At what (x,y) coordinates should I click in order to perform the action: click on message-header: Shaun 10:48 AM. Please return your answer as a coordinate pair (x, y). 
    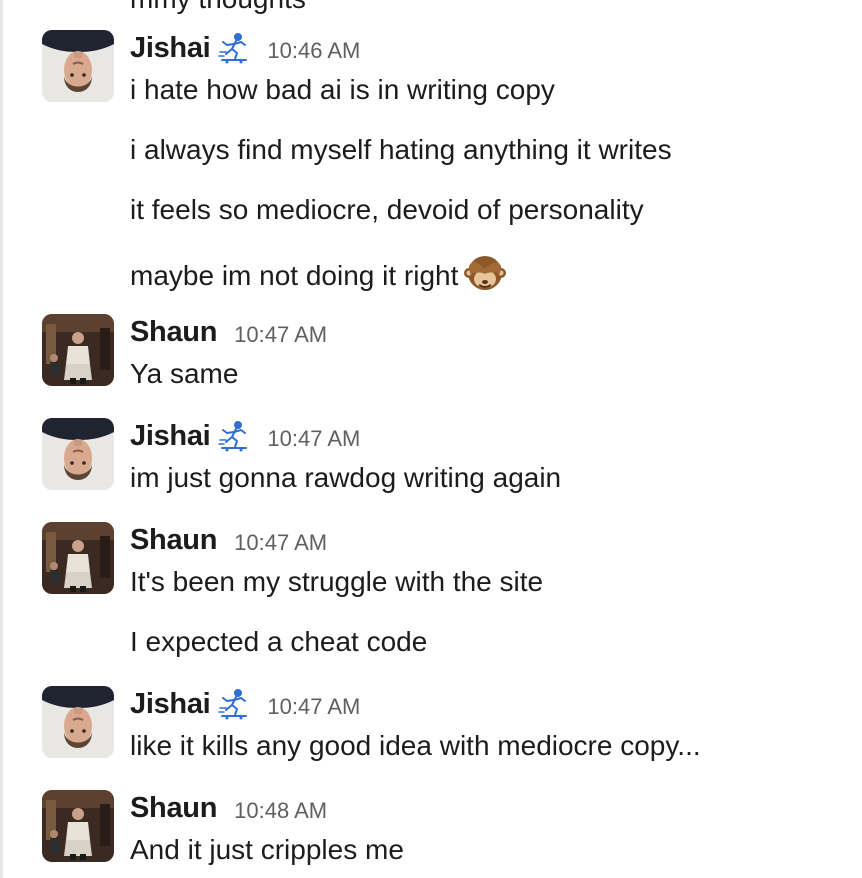
    Looking at the image, I should click on (228, 808).